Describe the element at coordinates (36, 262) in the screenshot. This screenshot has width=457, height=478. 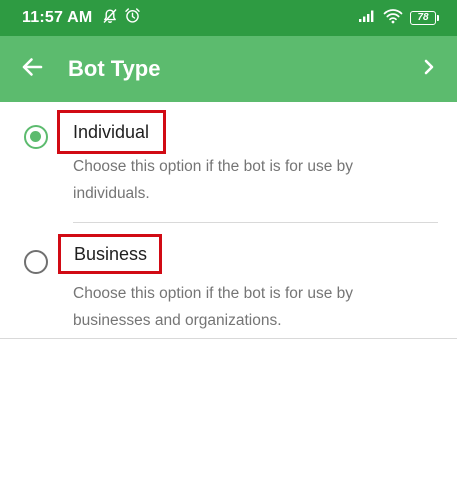
I see `radio-business` at that location.